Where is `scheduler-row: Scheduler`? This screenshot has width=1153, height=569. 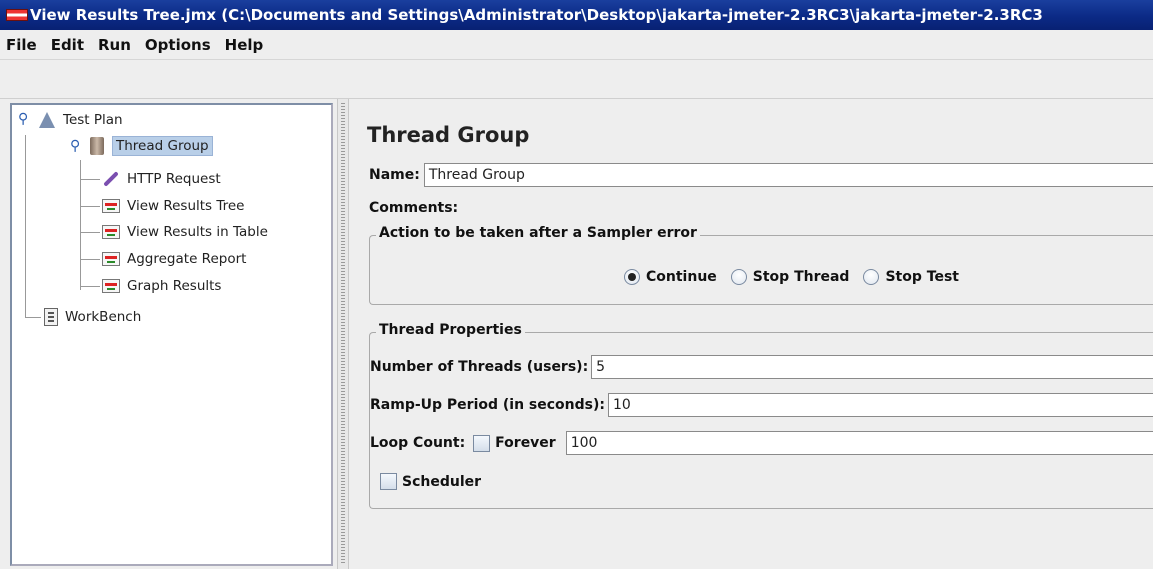
scheduler-row: Scheduler is located at coordinates (430, 481).